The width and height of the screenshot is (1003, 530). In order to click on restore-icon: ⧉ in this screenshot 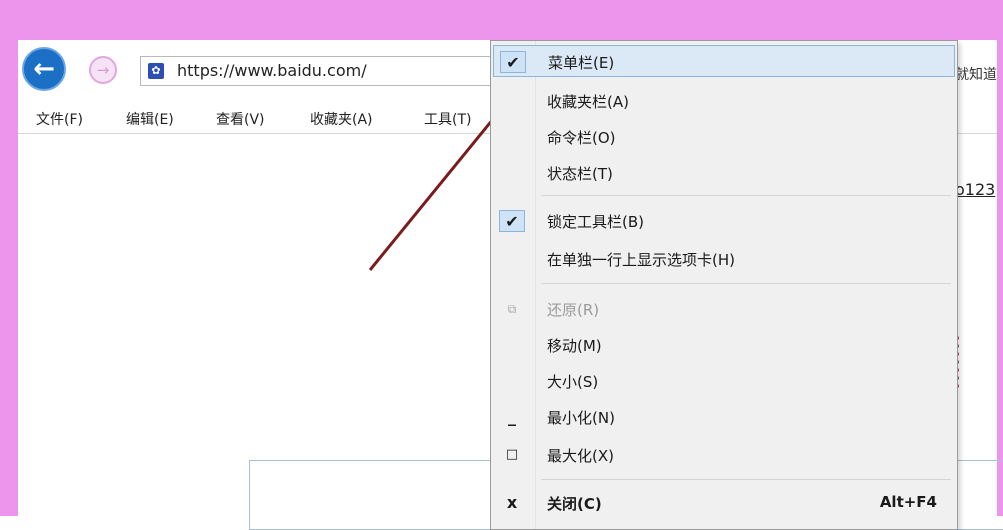, I will do `click(512, 309)`.